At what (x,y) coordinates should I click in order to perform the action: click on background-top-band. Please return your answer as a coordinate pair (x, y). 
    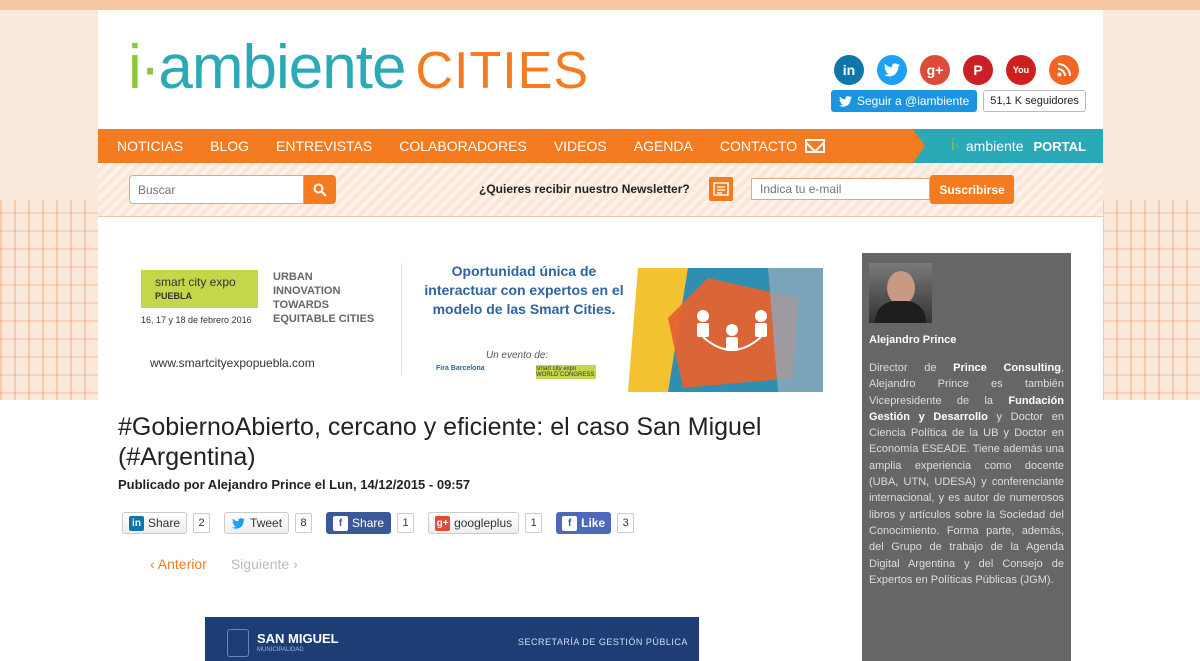
    Looking at the image, I should click on (600, 5).